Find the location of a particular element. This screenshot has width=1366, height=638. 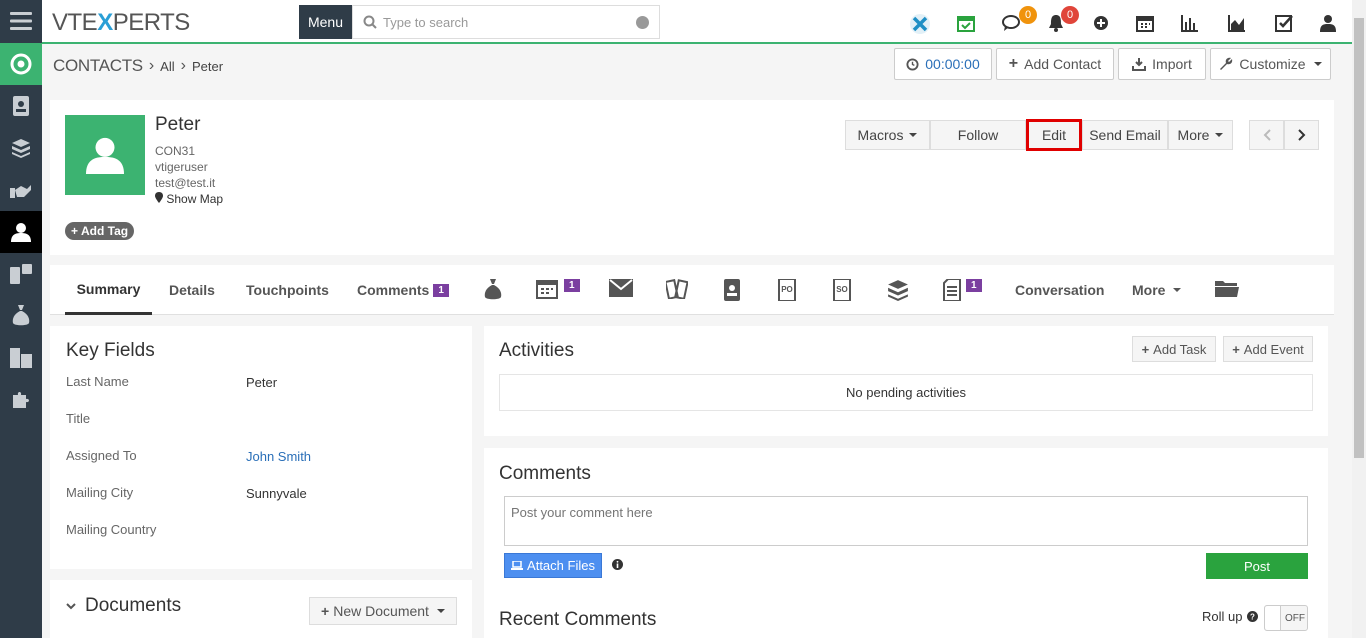

chat-count-badge: 0 is located at coordinates (1028, 15).